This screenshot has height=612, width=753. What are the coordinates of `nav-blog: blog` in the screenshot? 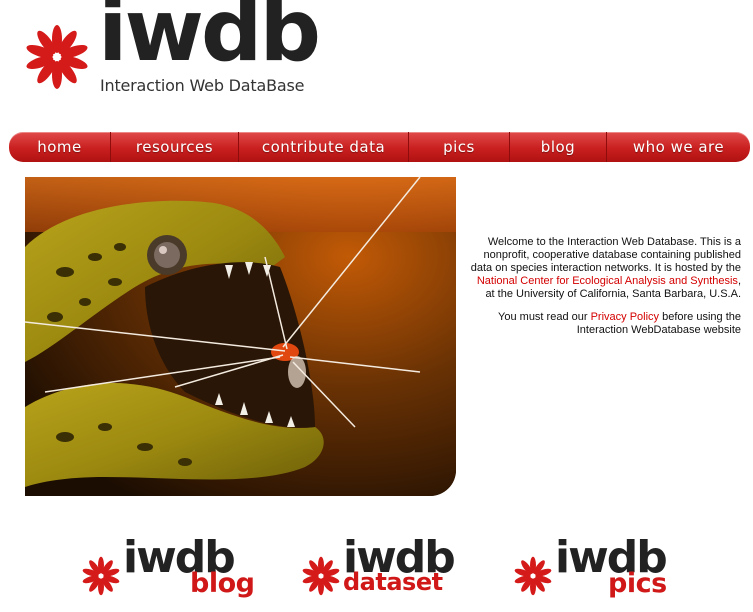 It's located at (558, 147).